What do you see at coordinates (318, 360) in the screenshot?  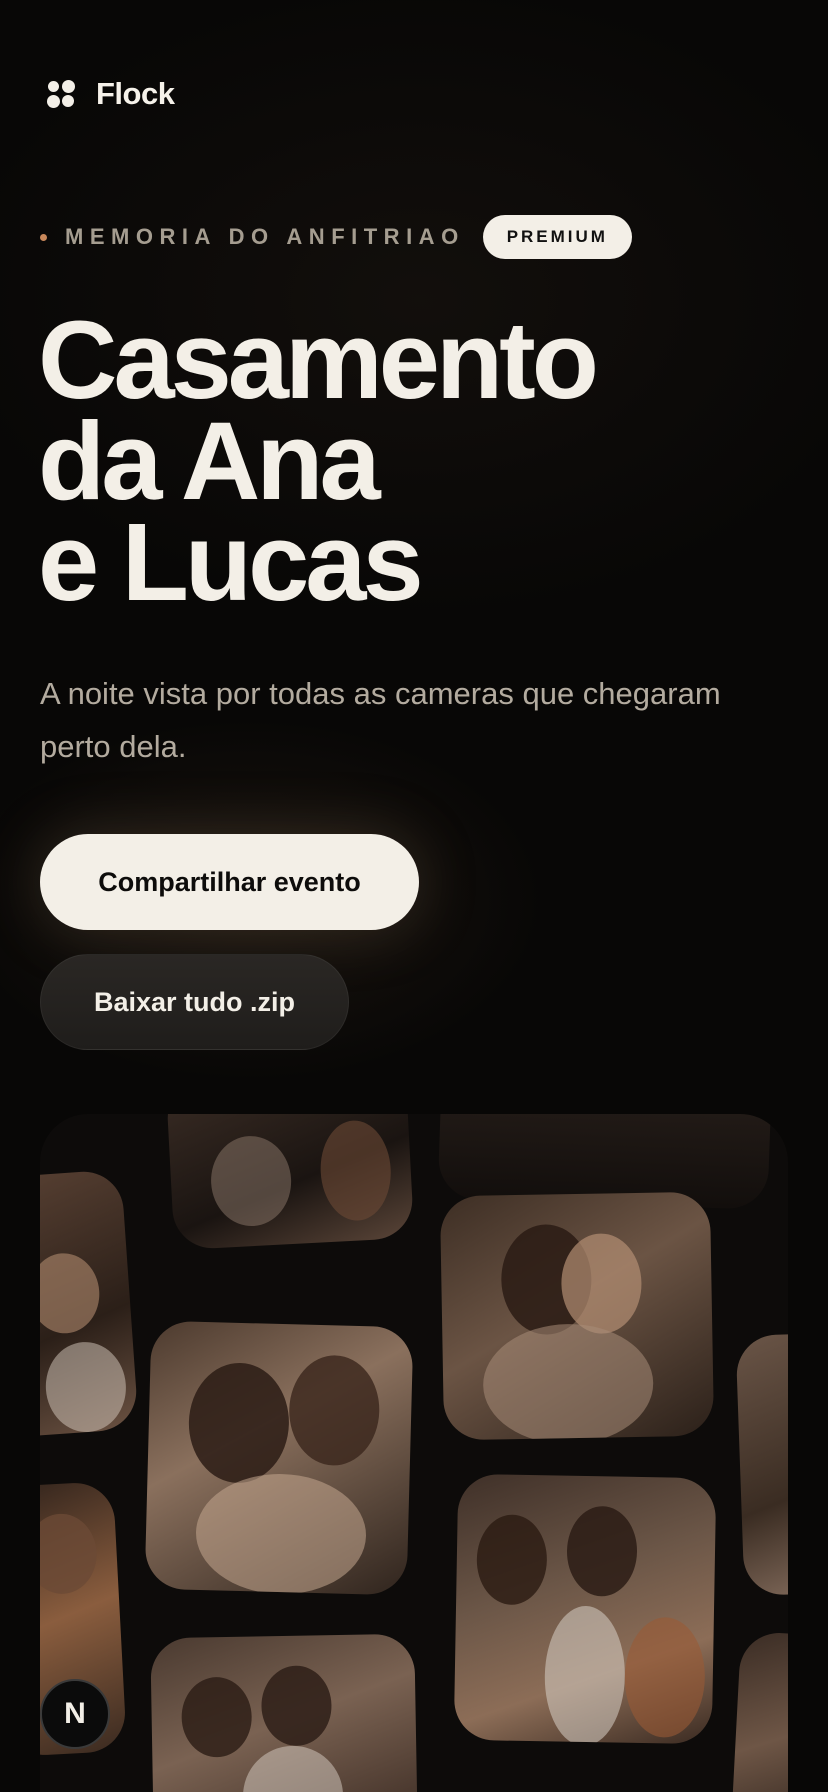 I see `page-title-line: Casamento` at bounding box center [318, 360].